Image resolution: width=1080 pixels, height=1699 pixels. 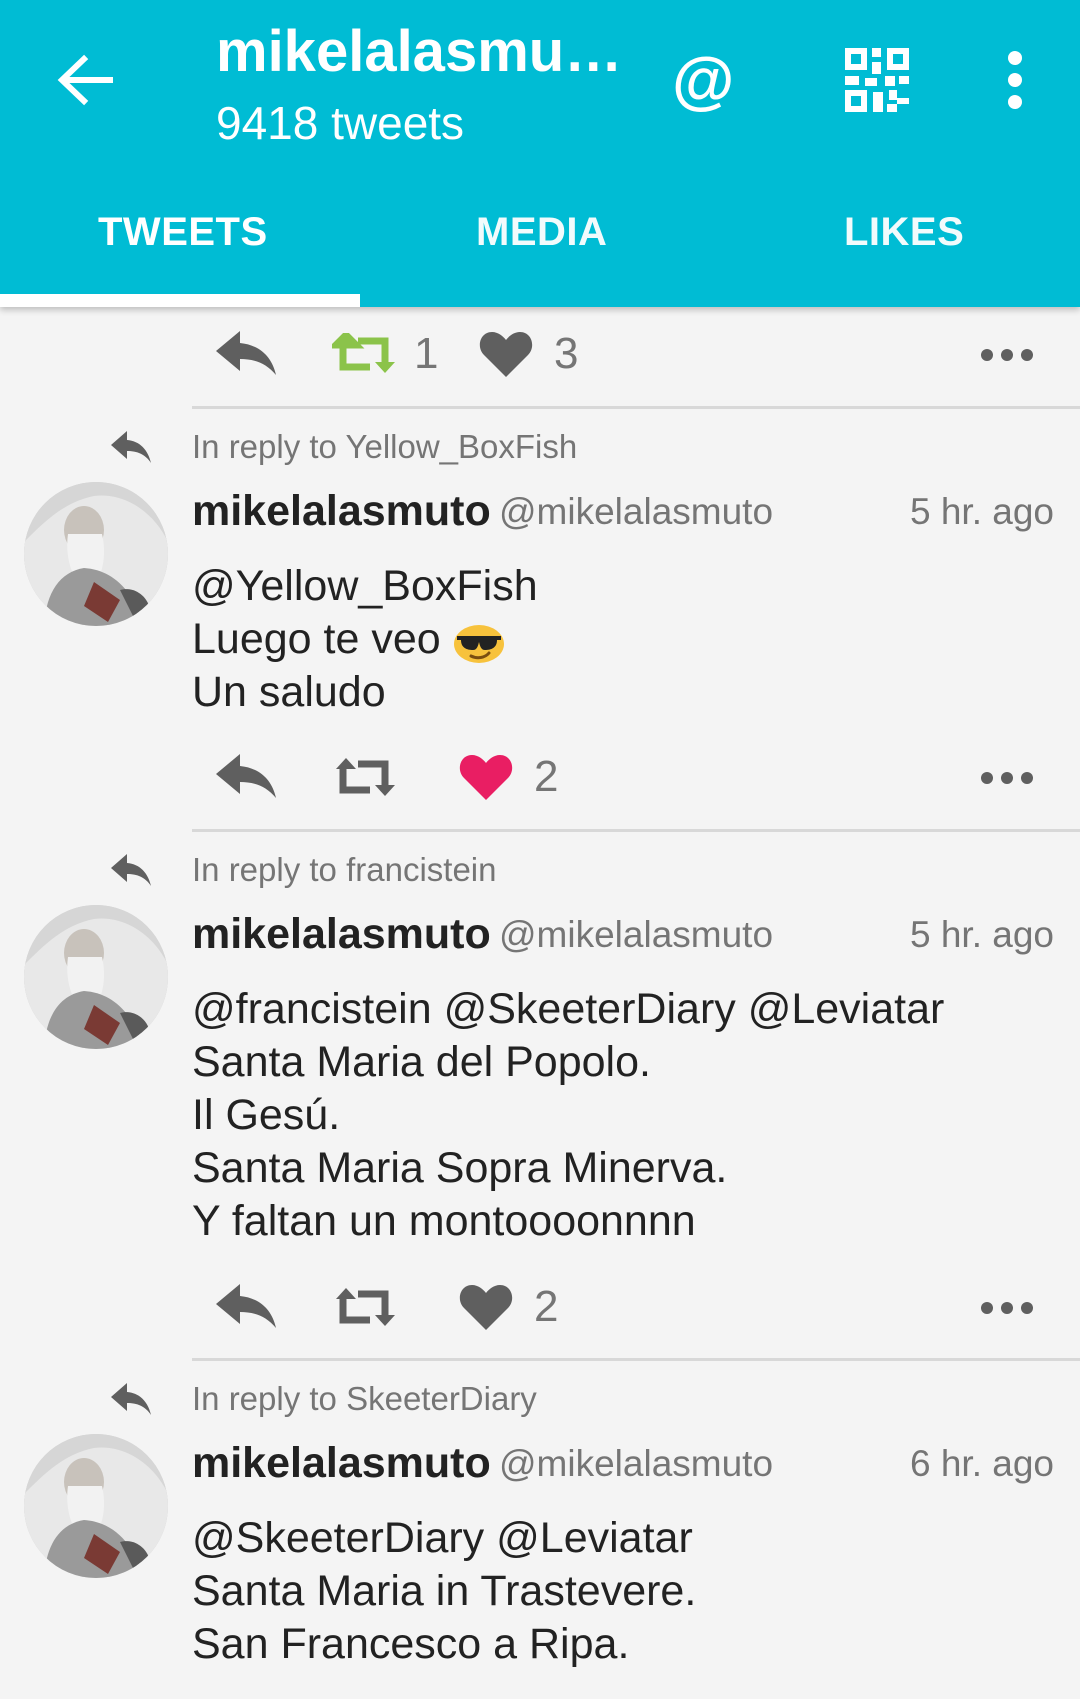 What do you see at coordinates (183, 232) in the screenshot?
I see `tab-tweets: TWEETS` at bounding box center [183, 232].